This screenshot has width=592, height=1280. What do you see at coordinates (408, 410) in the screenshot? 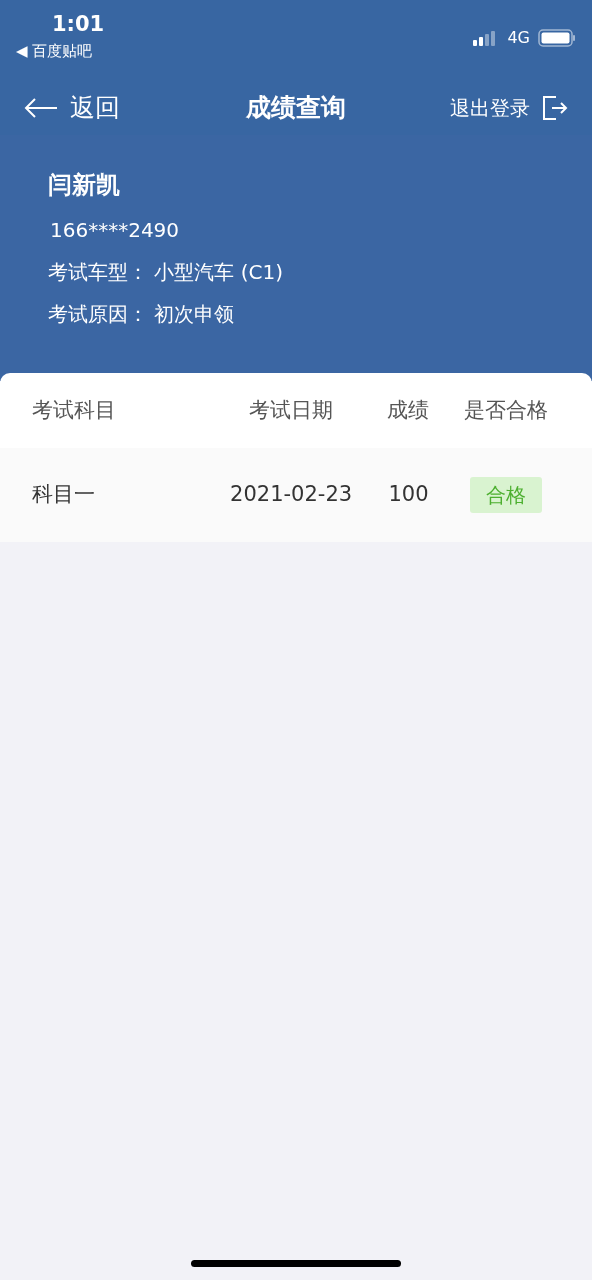
I see `column-header: 成绩` at bounding box center [408, 410].